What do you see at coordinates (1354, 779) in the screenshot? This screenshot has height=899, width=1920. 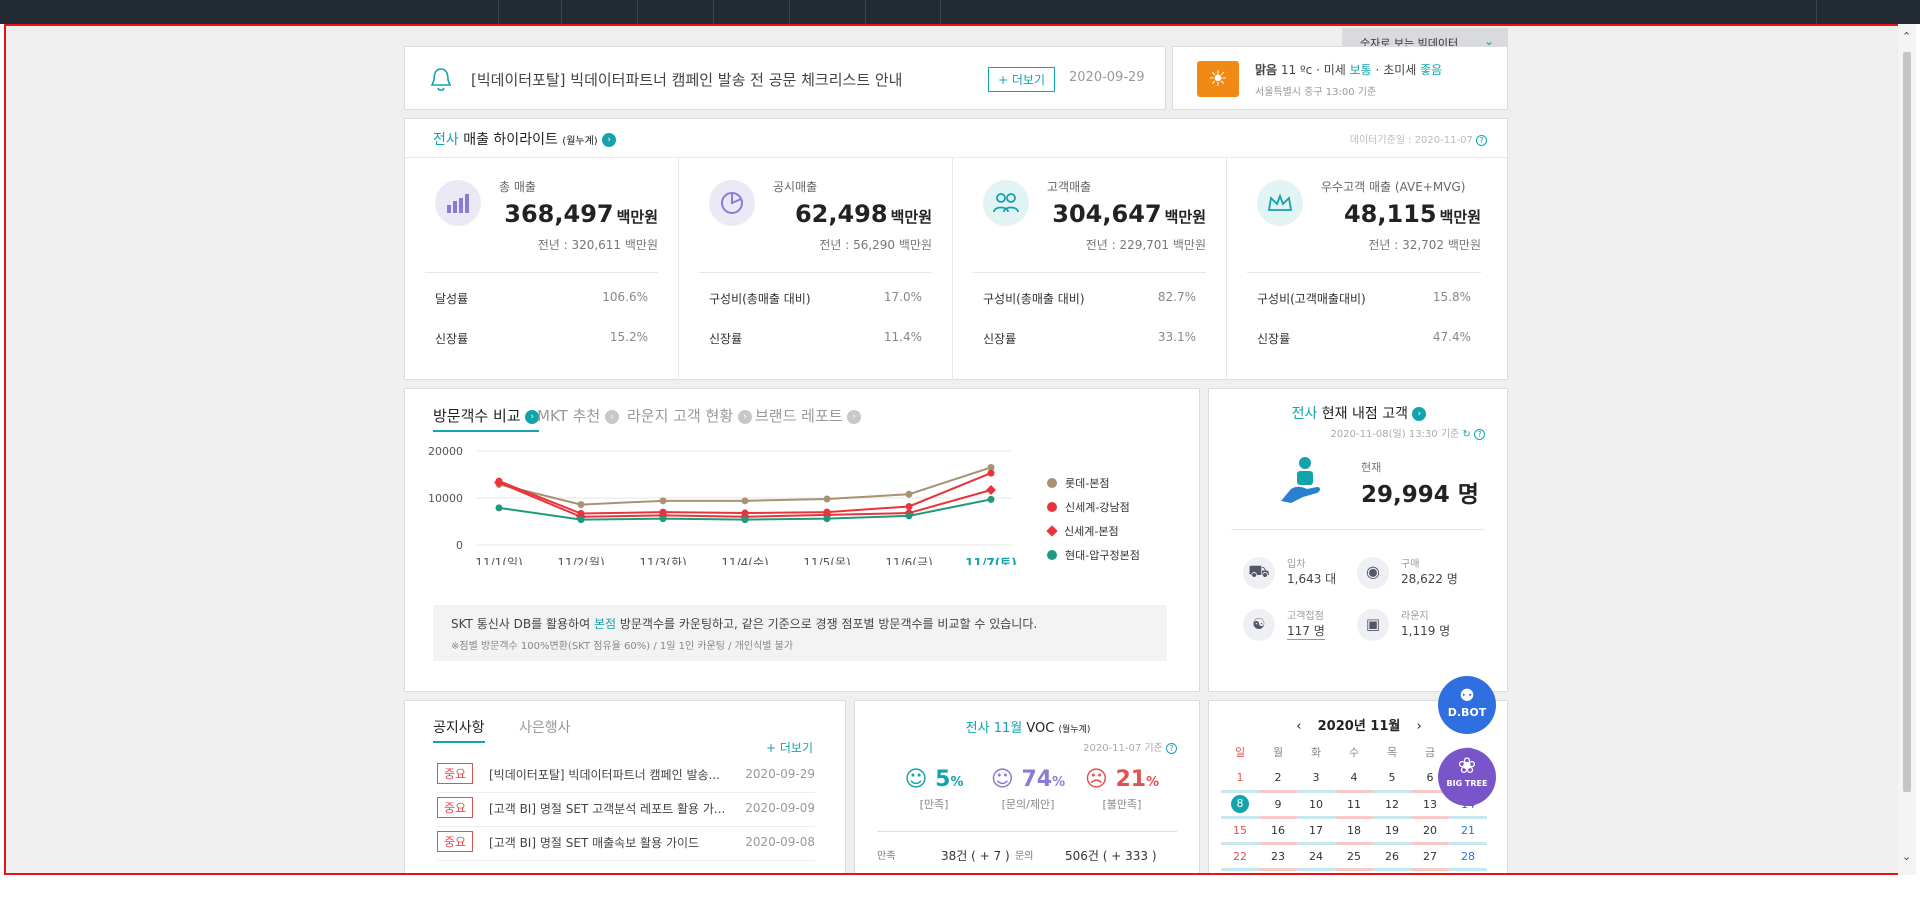 I see `calendar-day: 4` at bounding box center [1354, 779].